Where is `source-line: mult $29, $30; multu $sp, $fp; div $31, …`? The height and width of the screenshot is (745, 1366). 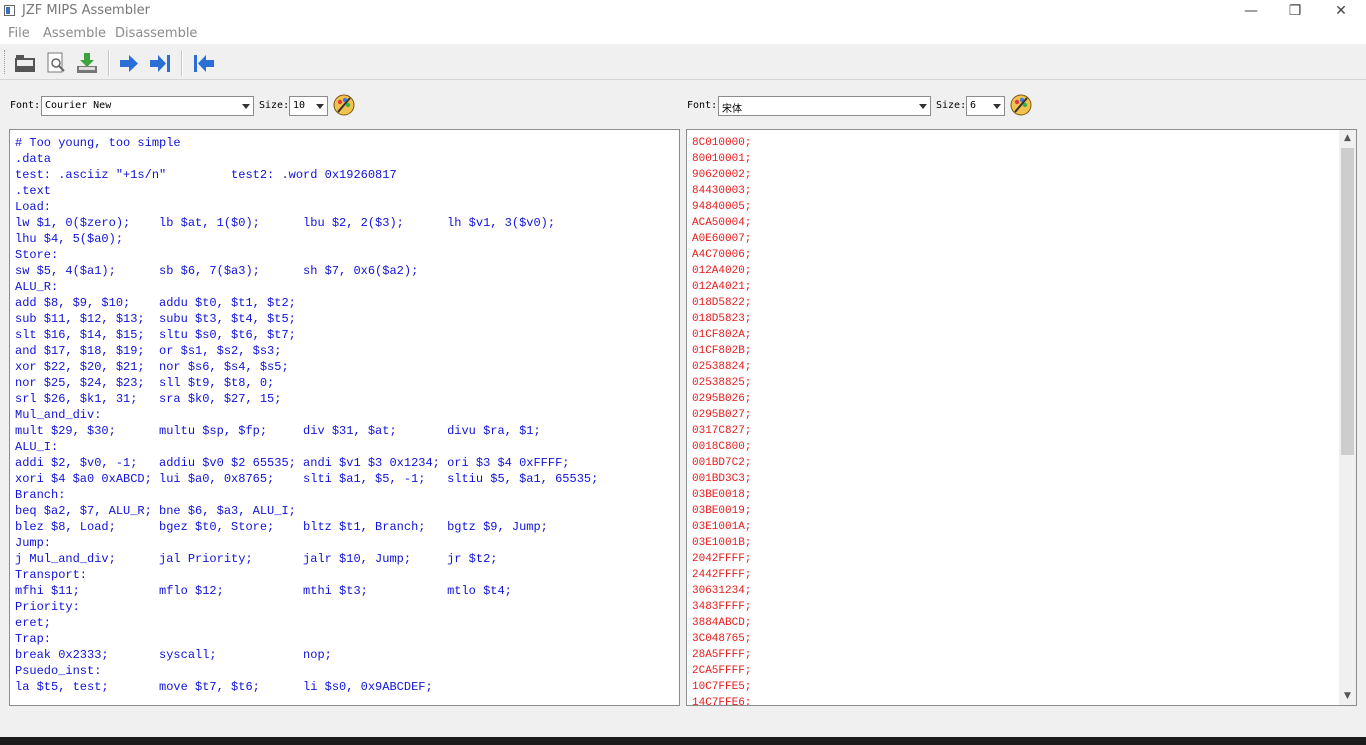 source-line: mult $29, $30; multu $sp, $fp; div $31, … is located at coordinates (278, 431).